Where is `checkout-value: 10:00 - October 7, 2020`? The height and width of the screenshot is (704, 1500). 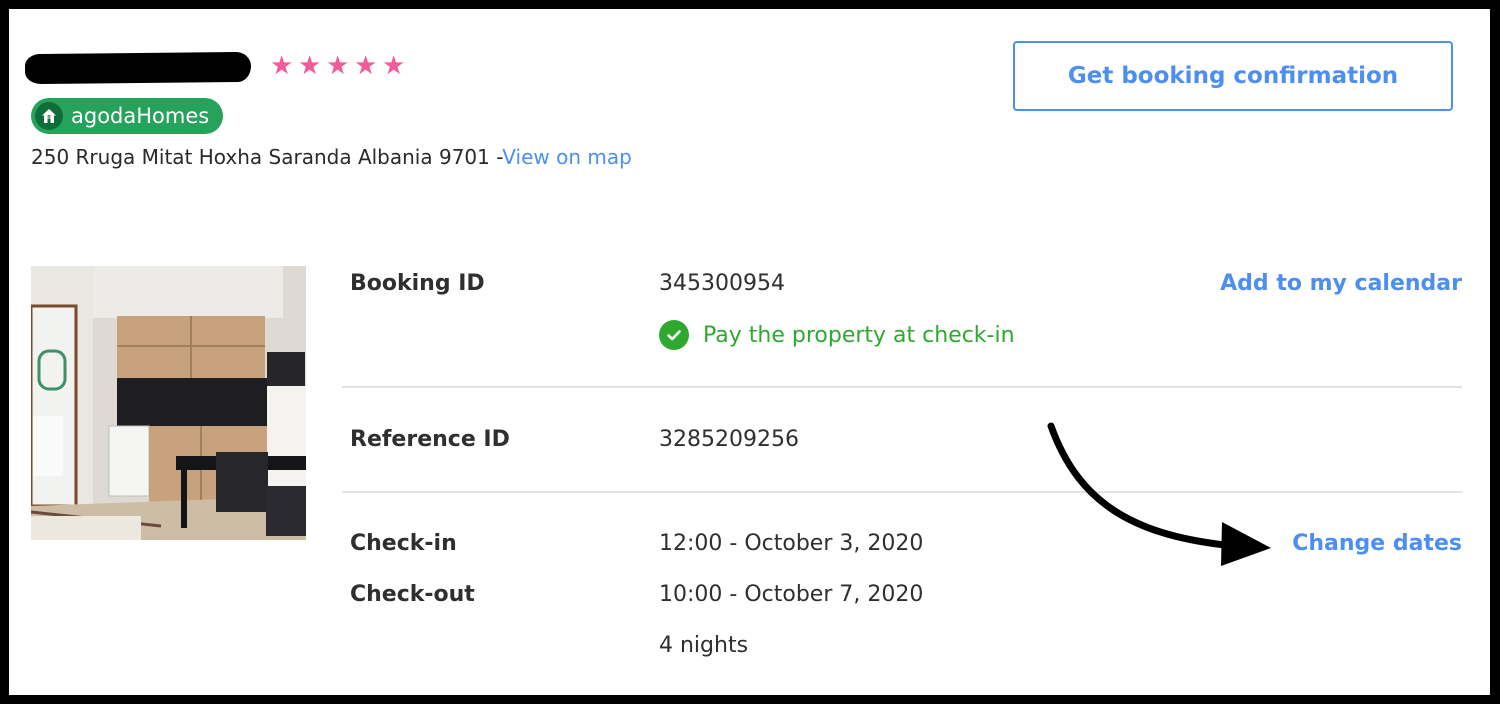
checkout-value: 10:00 - October 7, 2020 is located at coordinates (791, 594).